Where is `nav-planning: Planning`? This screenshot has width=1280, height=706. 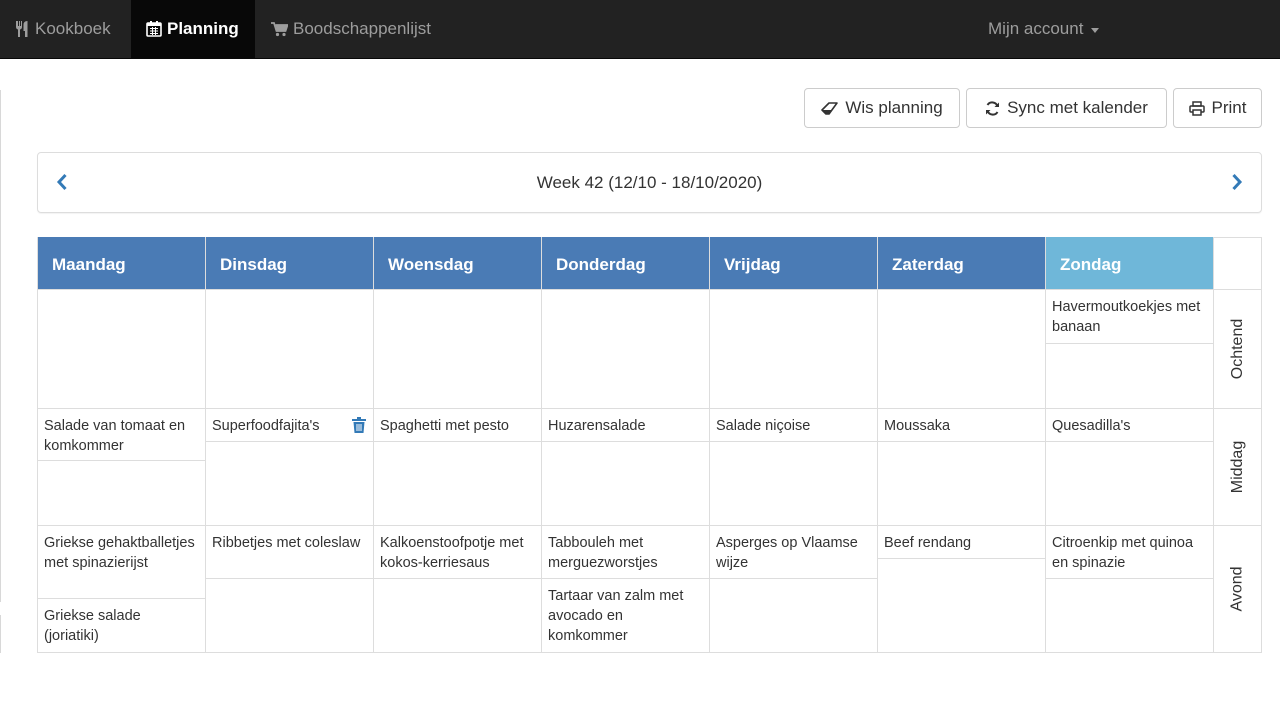
nav-planning: Planning is located at coordinates (193, 29).